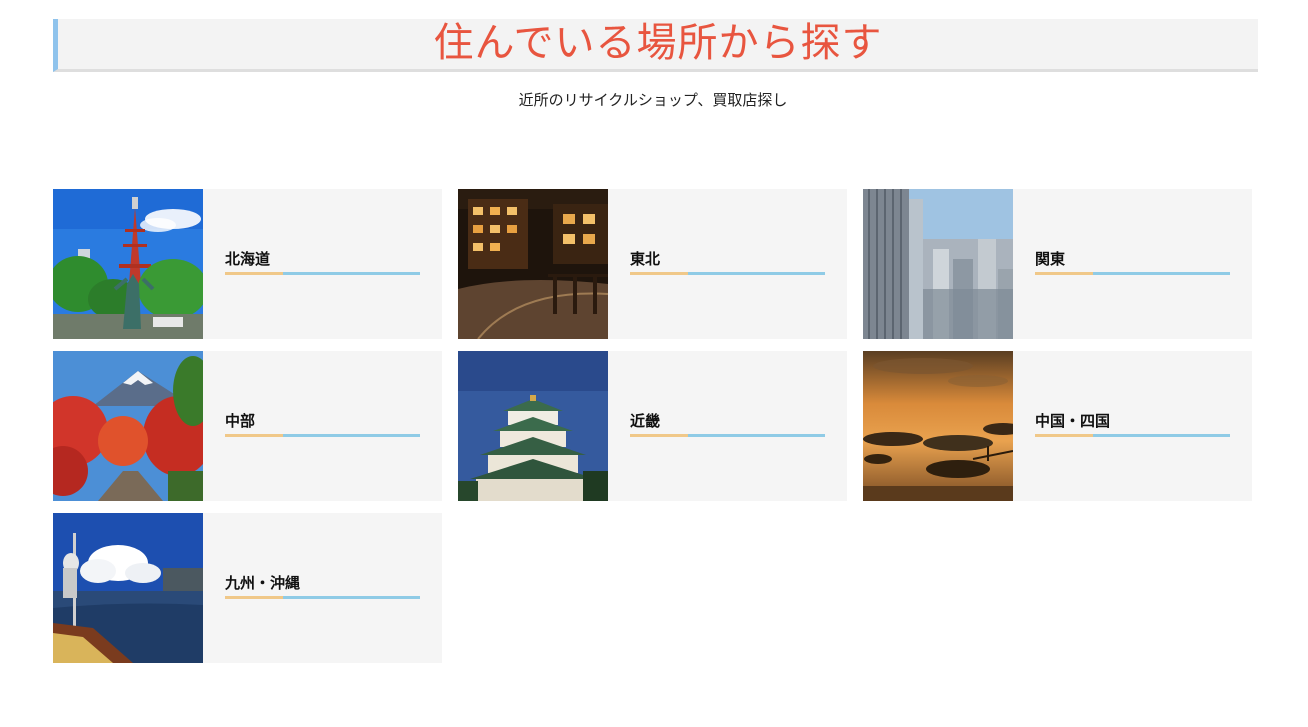 This screenshot has height=727, width=1308. I want to click on region-card-kanto: 関東, so click(1057, 264).